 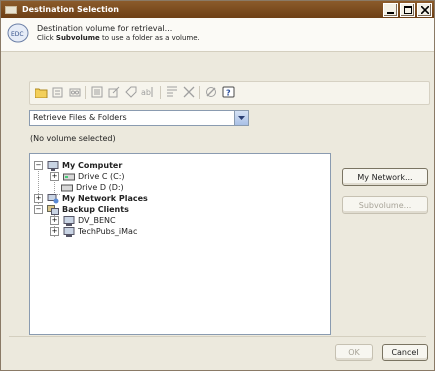 I want to click on svg-text: EDC, so click(x=17, y=34).